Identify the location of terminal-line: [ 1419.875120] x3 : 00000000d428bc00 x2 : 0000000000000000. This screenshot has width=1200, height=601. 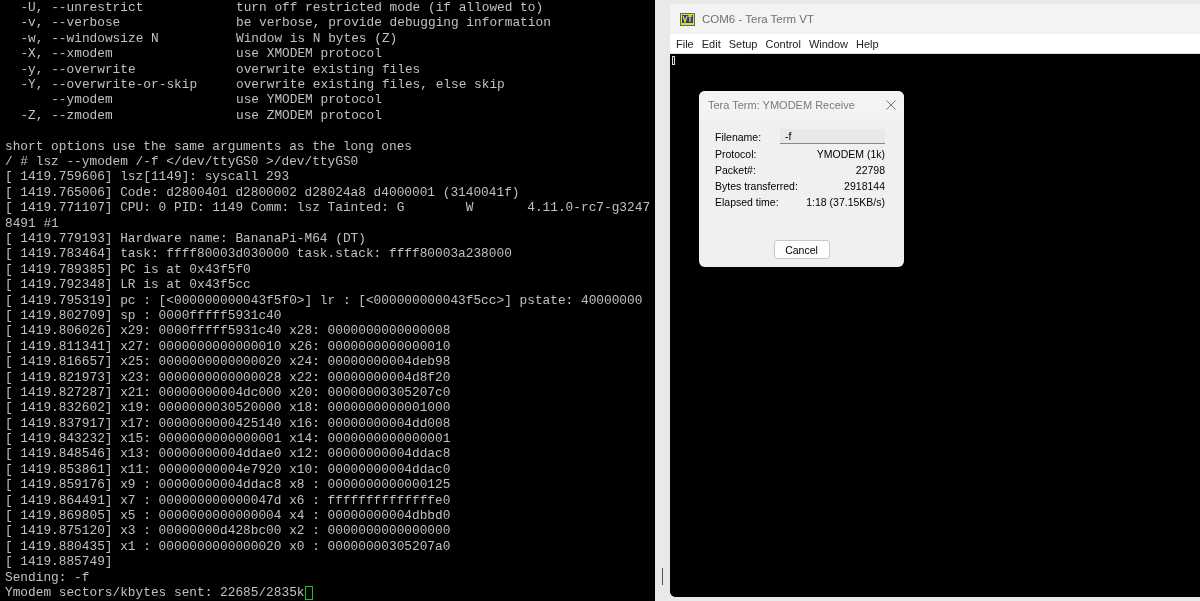
(228, 531).